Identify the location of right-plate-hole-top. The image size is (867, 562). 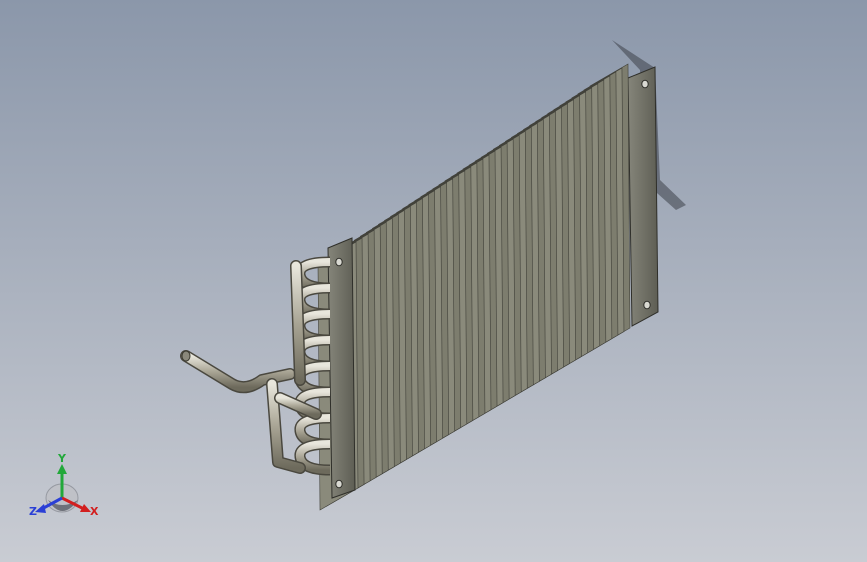
(645, 84).